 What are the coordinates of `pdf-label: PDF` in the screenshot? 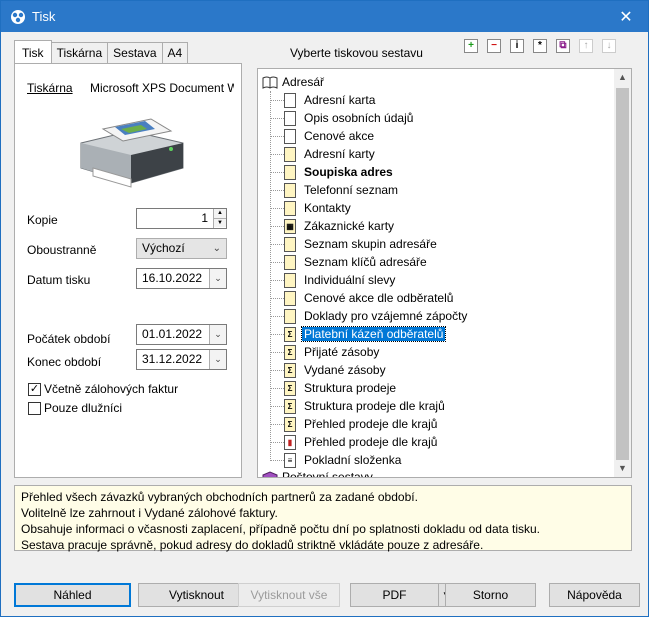 It's located at (394, 595).